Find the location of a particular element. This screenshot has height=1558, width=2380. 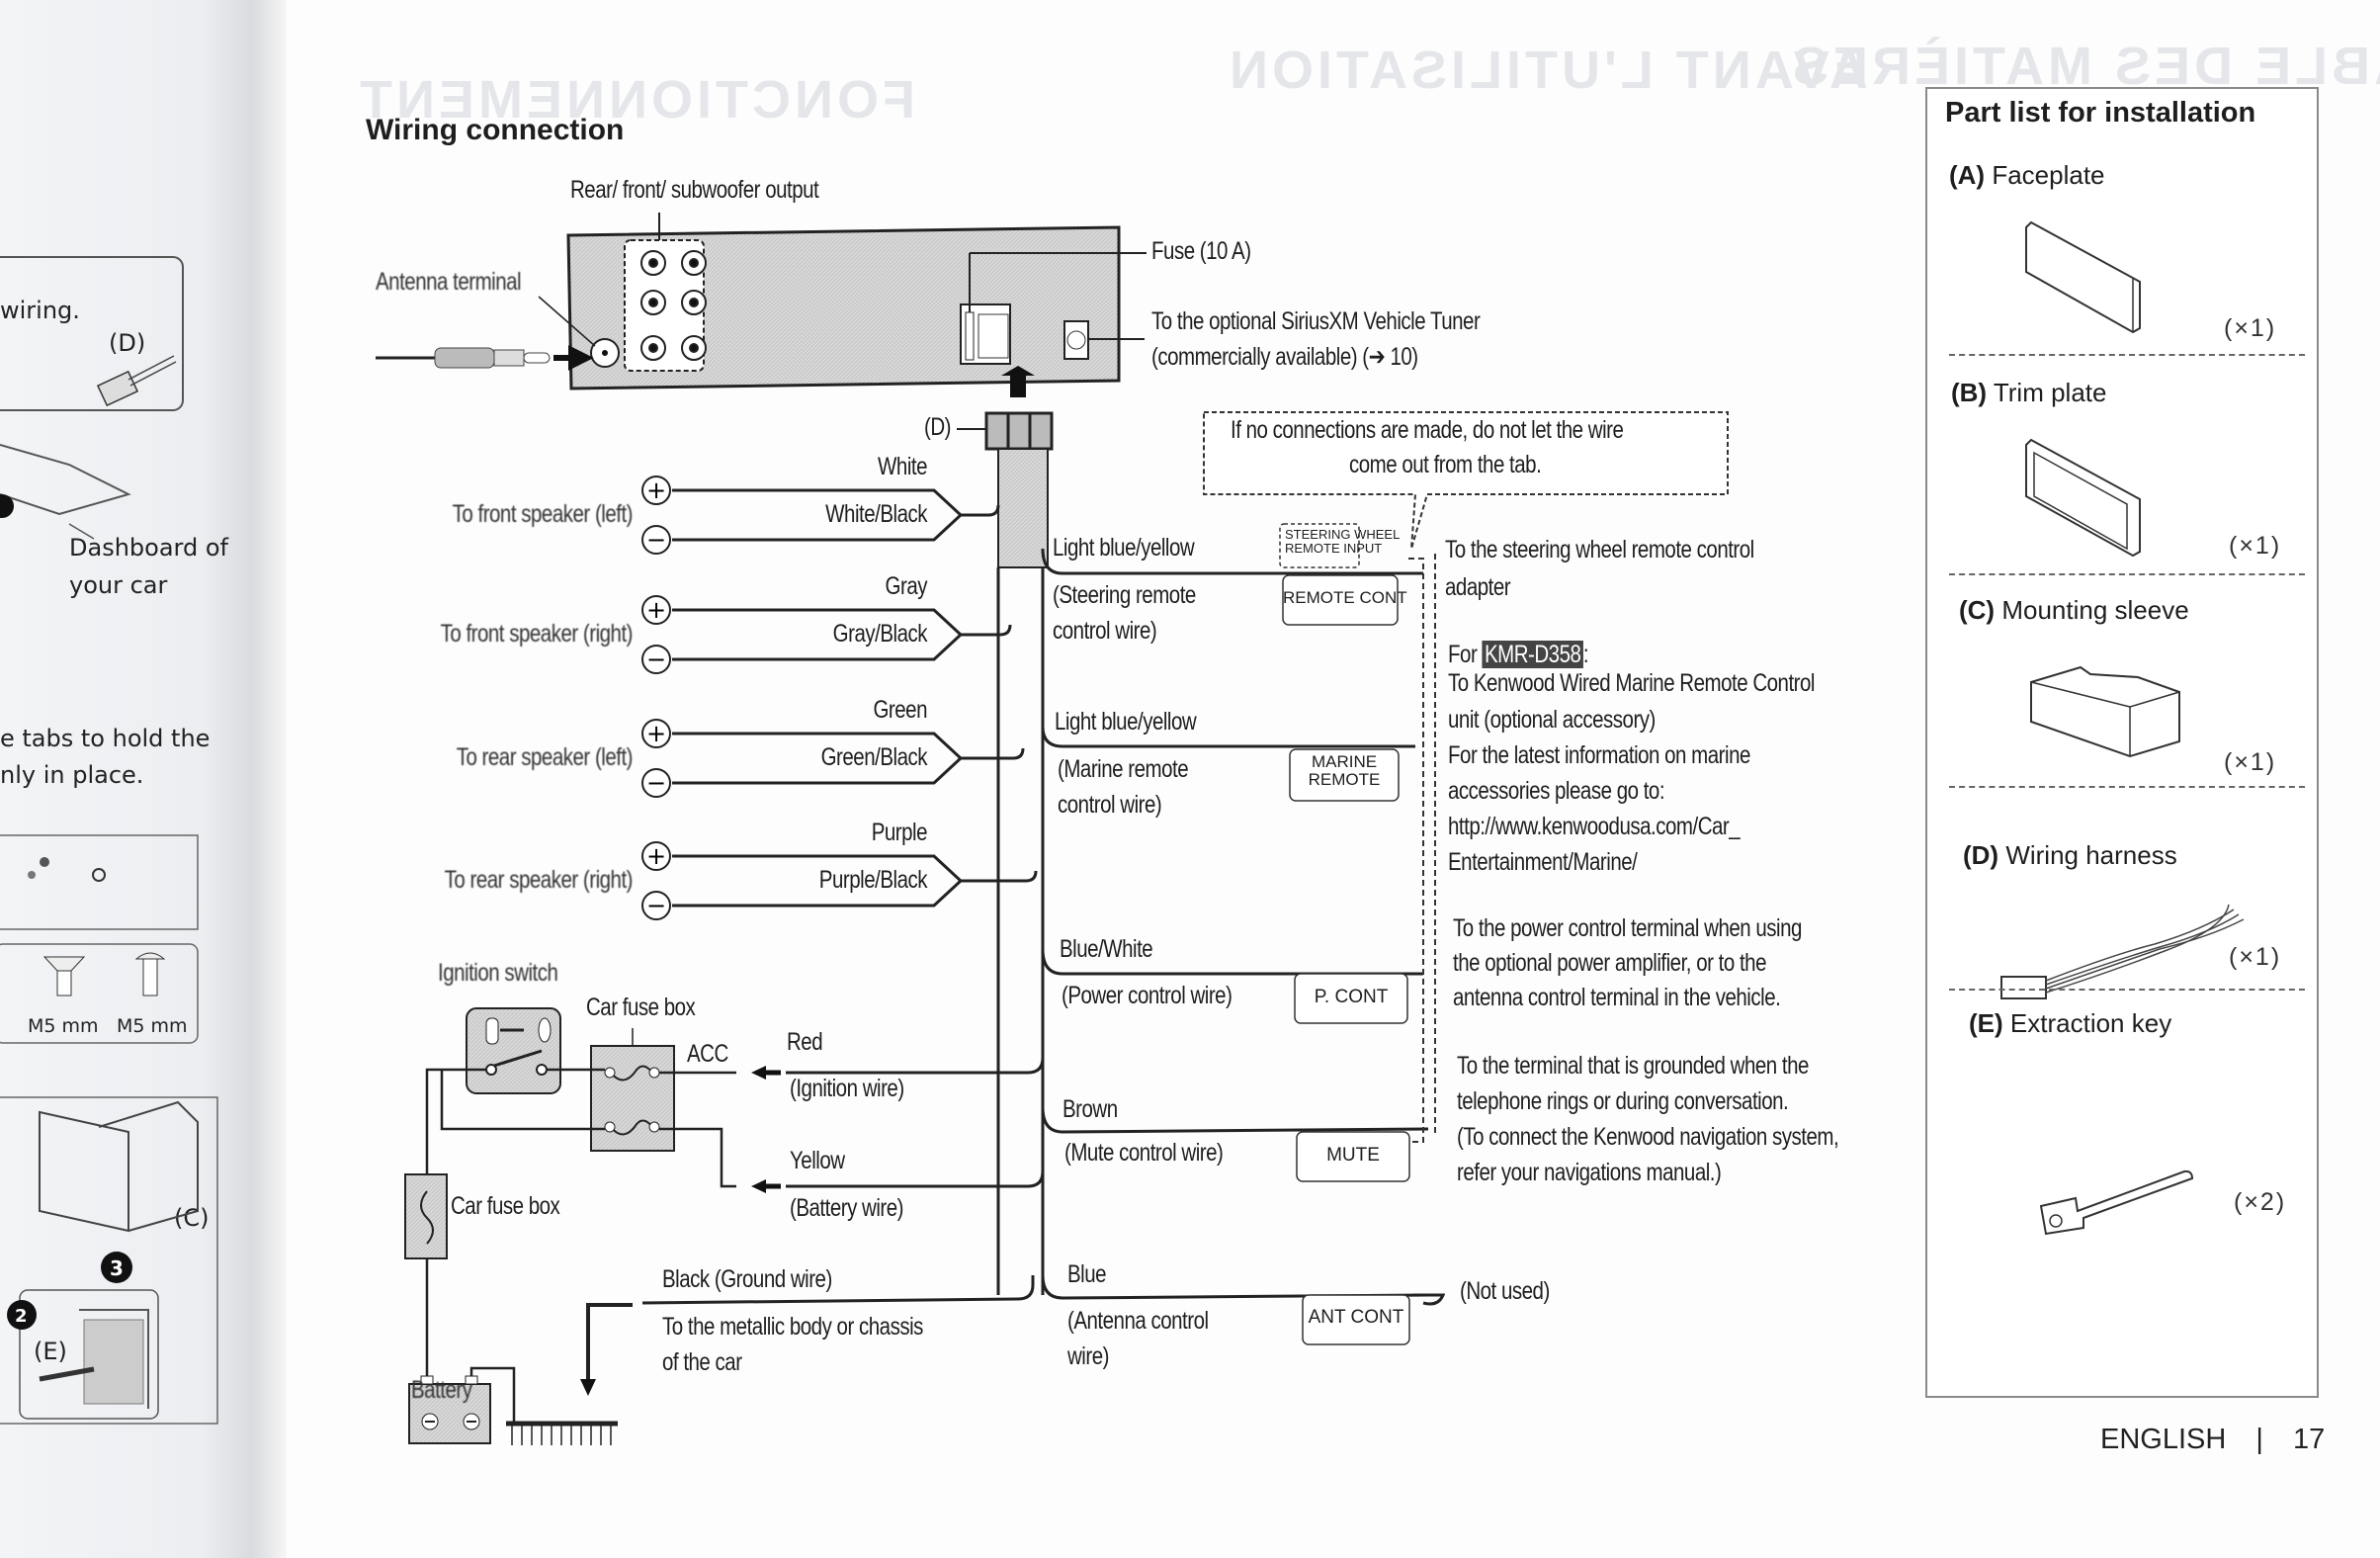

positive-wire-color: Purple is located at coordinates (899, 832).